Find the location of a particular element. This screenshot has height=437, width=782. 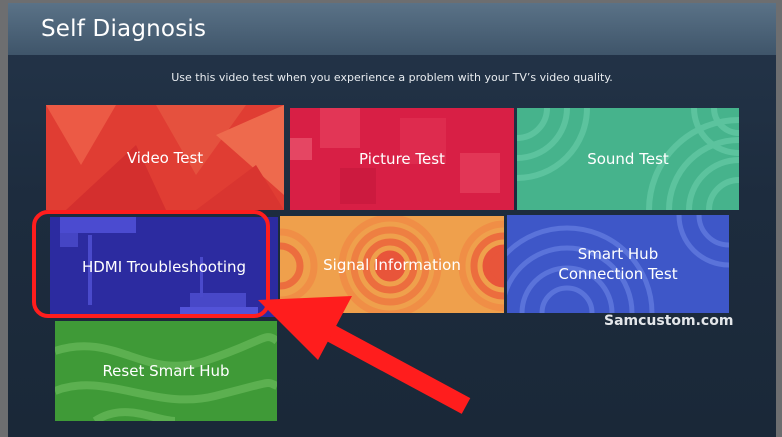

arrow-pointer-icon is located at coordinates (364, 355).